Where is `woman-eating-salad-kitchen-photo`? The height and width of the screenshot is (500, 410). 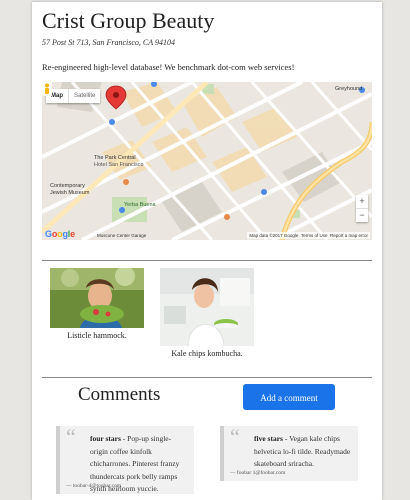
woman-eating-salad-kitchen-photo is located at coordinates (207, 307).